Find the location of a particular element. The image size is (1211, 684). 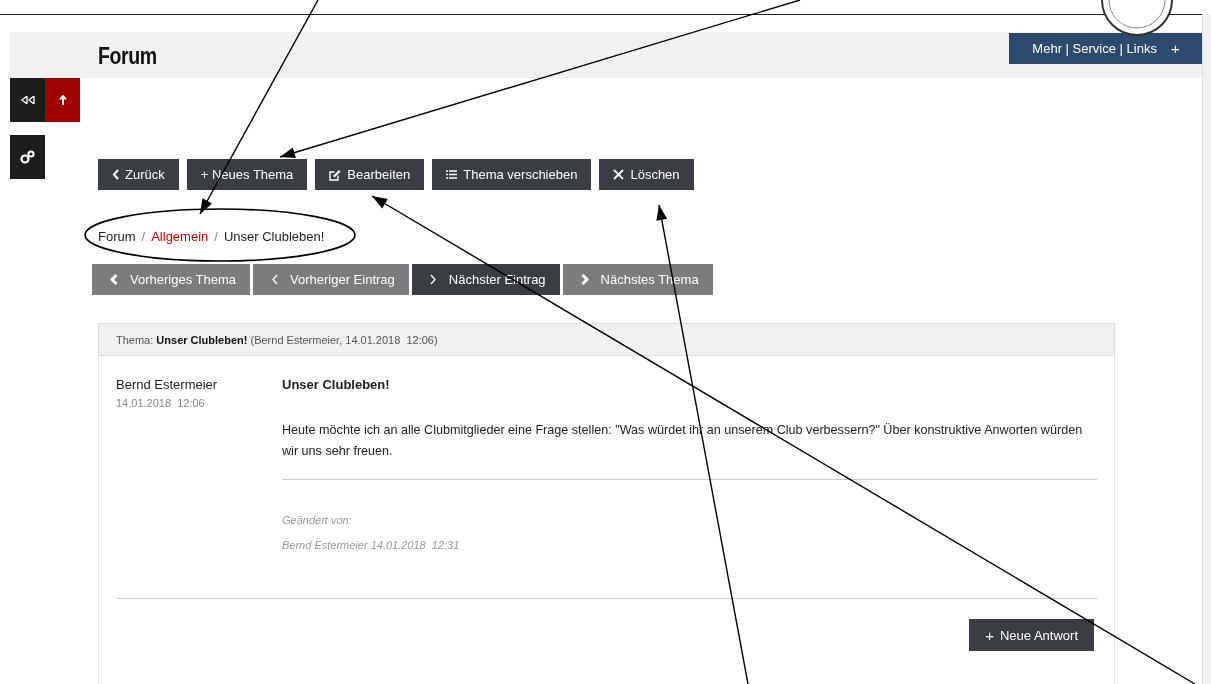

gears-icon is located at coordinates (27, 157).